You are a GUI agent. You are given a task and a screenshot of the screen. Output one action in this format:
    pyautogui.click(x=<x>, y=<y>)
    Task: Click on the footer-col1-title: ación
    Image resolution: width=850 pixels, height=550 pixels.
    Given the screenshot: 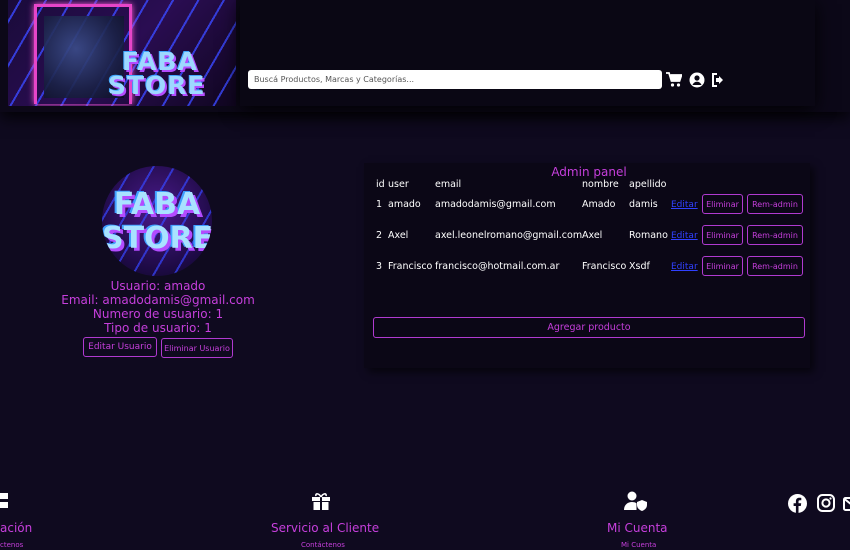 What is the action you would take?
    pyautogui.click(x=16, y=528)
    